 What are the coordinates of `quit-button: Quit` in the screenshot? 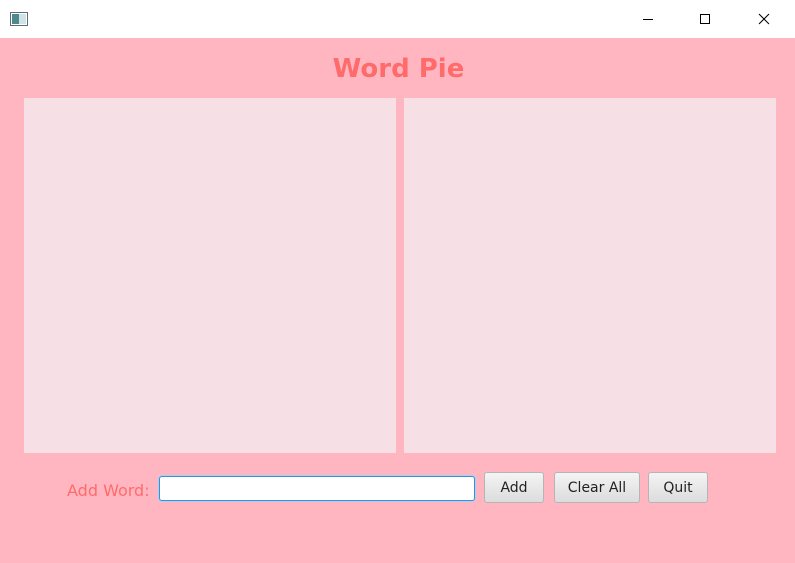 It's located at (678, 487).